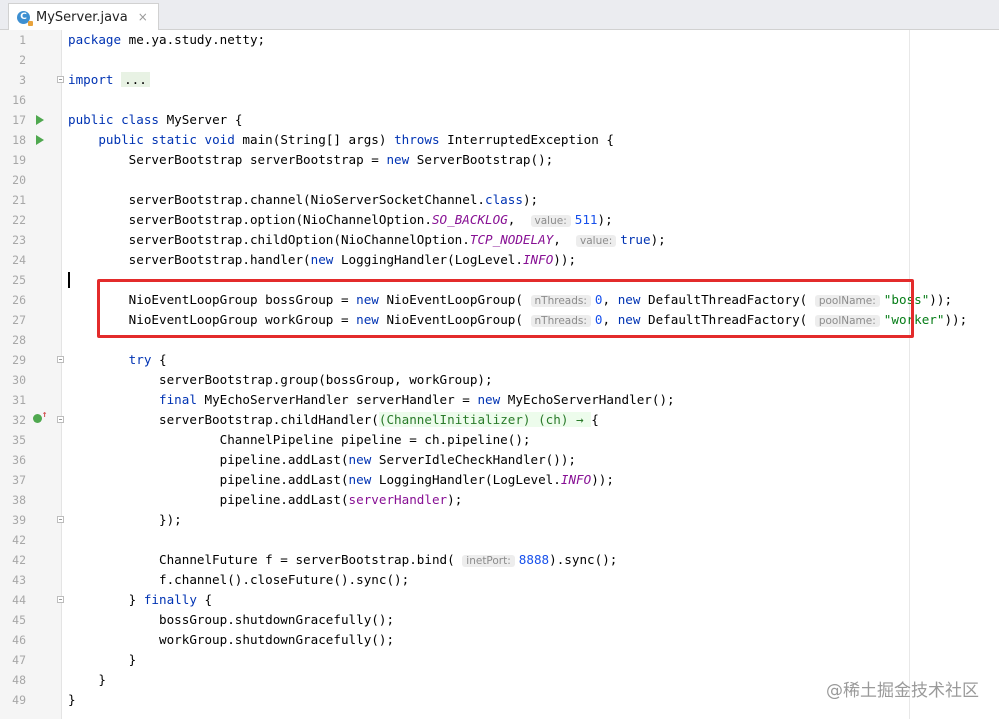  What do you see at coordinates (499, 660) in the screenshot?
I see `code-line: 47 }` at bounding box center [499, 660].